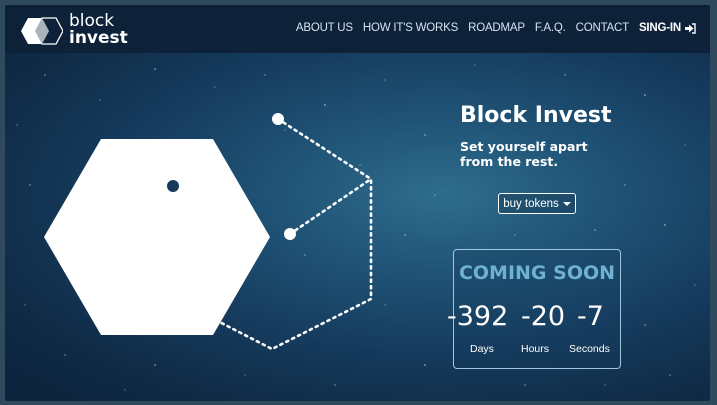 The width and height of the screenshot is (717, 405). I want to click on countdown-hours: -20, so click(543, 316).